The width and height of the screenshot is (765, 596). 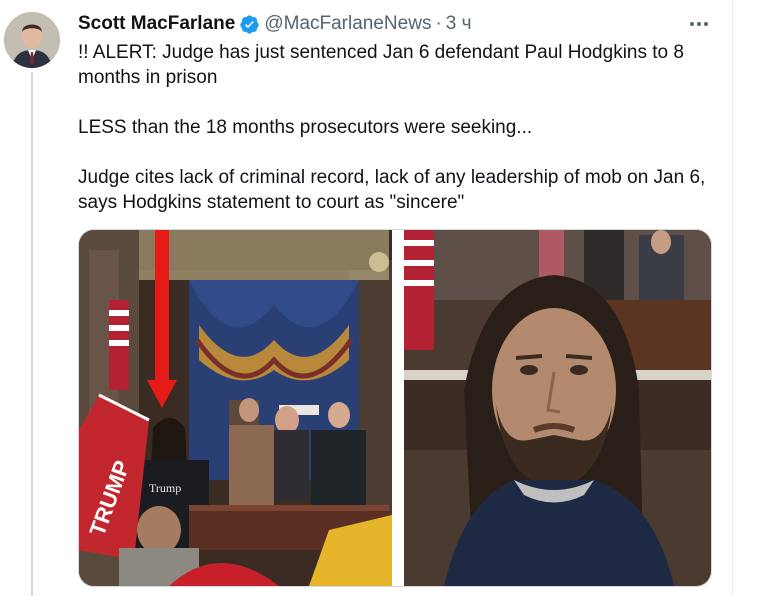 I want to click on avatar-image, so click(x=32, y=40).